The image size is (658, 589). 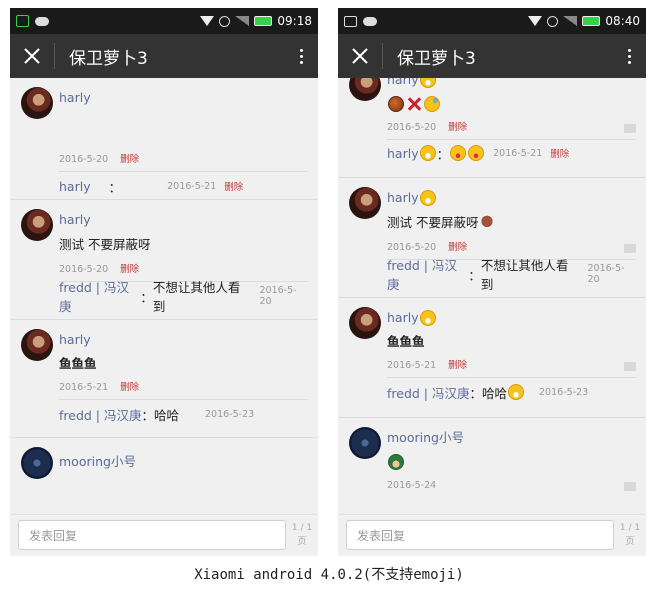 I want to click on reply-item: fredd | 冯汉庚 ： 哈哈 2016-5-23, so click(x=511, y=392).